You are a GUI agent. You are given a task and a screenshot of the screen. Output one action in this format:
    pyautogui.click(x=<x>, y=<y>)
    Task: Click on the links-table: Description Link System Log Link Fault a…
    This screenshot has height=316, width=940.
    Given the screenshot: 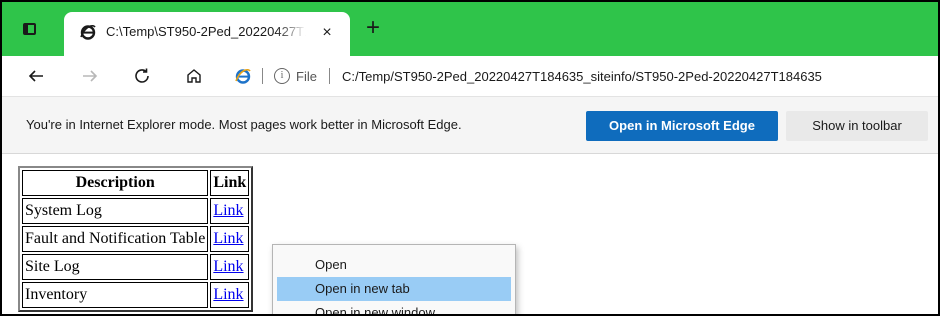 What is the action you would take?
    pyautogui.click(x=136, y=239)
    